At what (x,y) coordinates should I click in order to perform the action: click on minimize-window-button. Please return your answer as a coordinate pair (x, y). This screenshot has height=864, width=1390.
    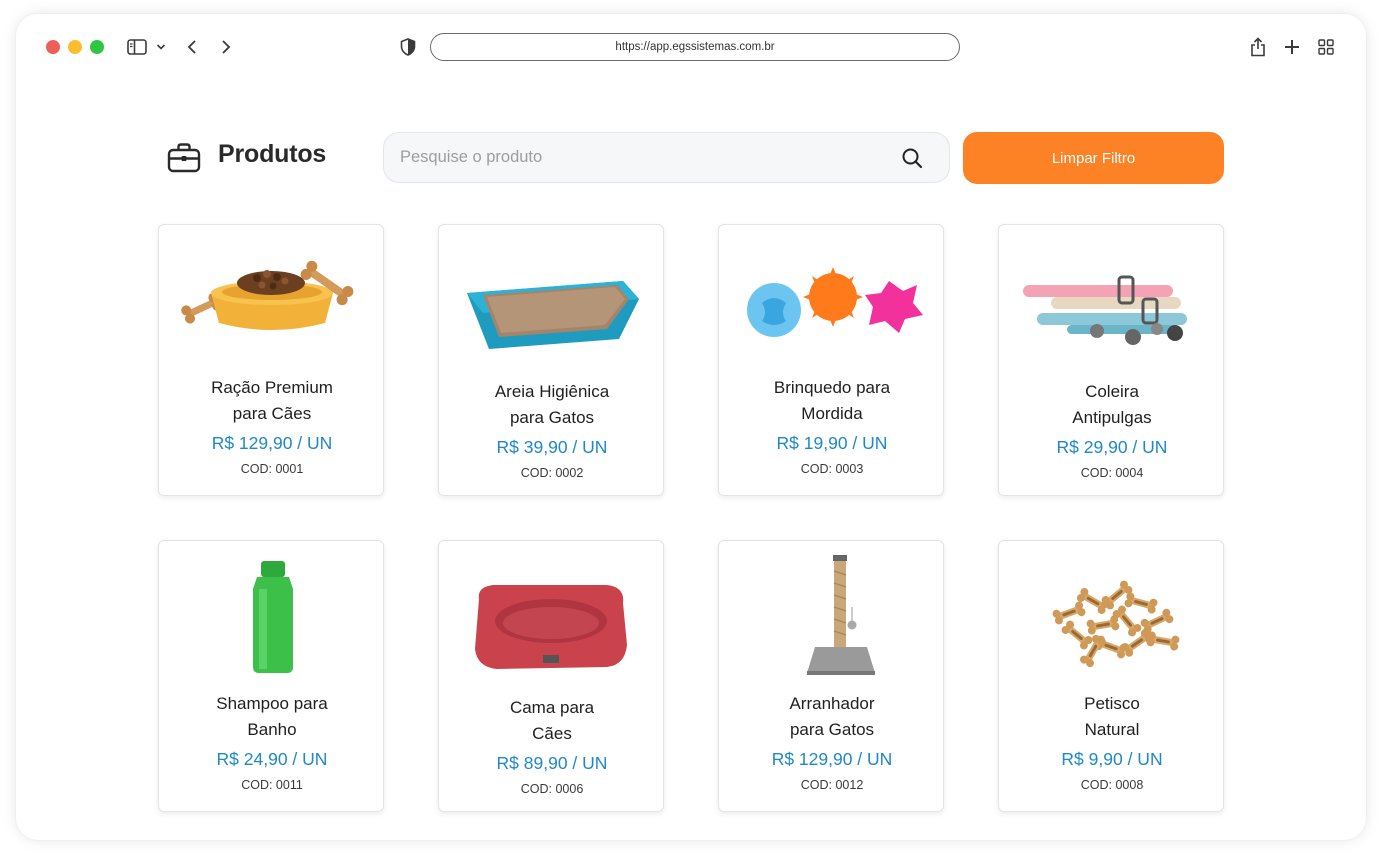
    Looking at the image, I should click on (75, 47).